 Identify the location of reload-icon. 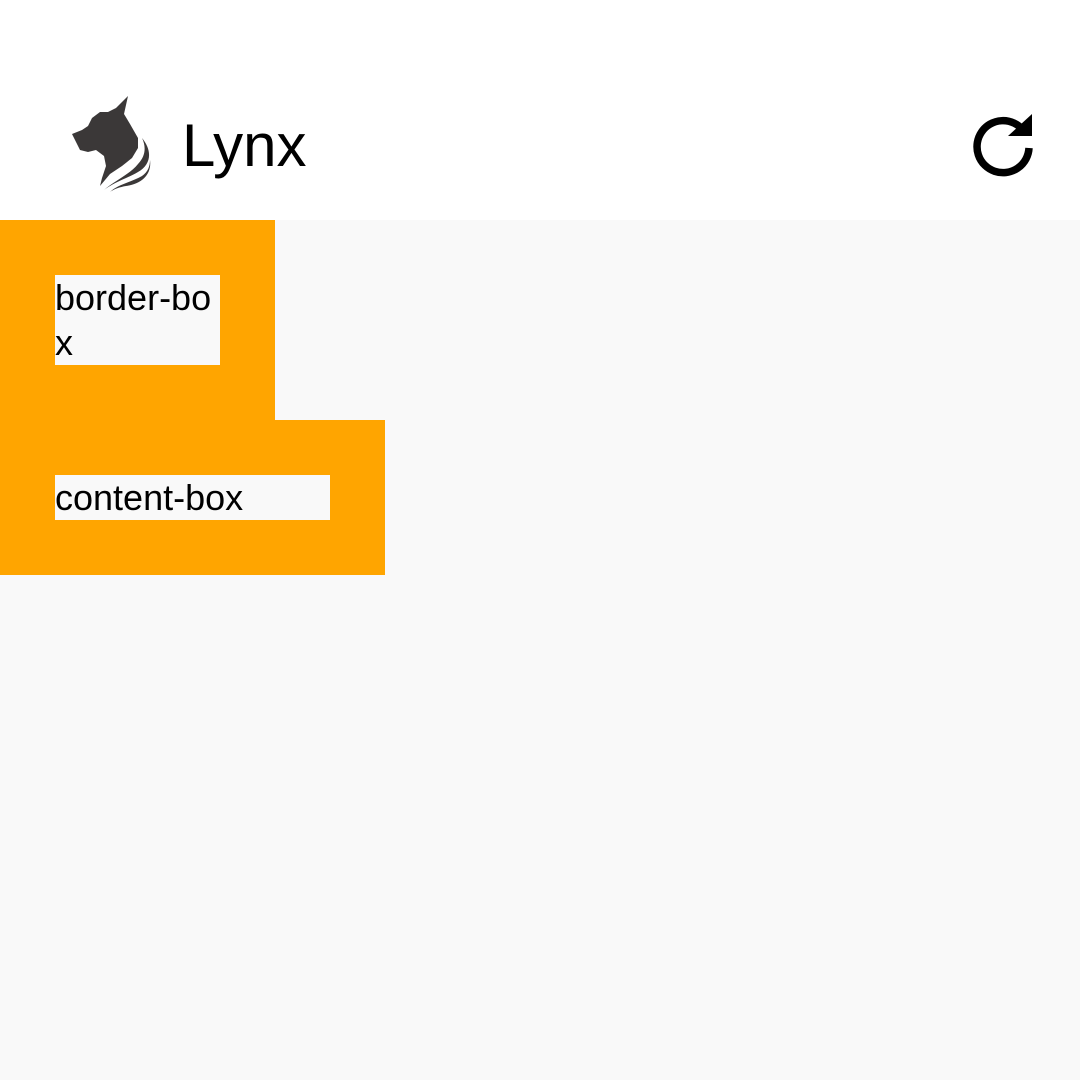
(1004, 144).